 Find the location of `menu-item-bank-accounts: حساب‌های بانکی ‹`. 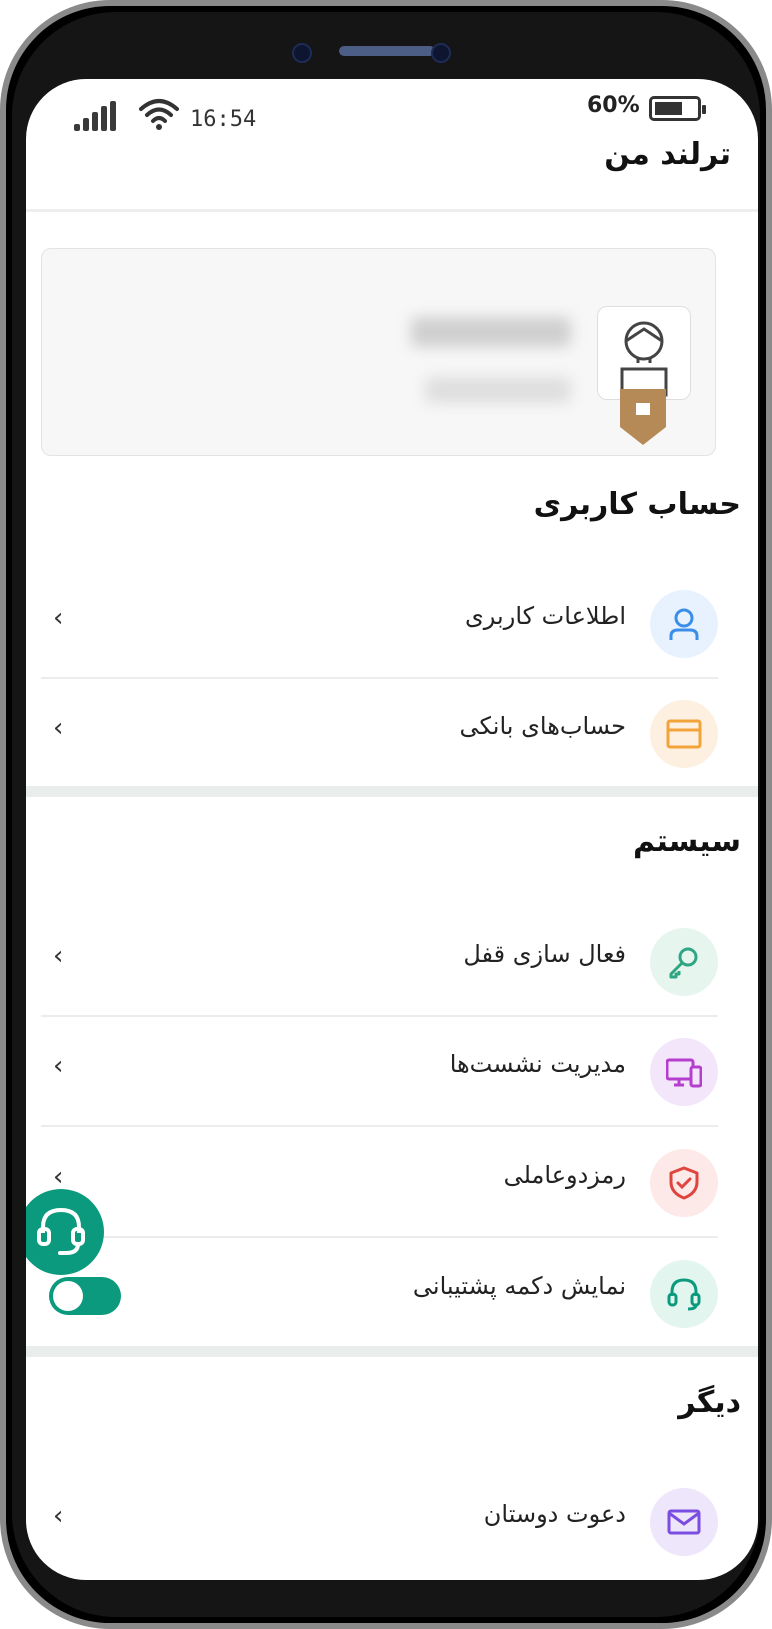

menu-item-bank-accounts: حساب‌های بانکی ‹ is located at coordinates (379, 734).